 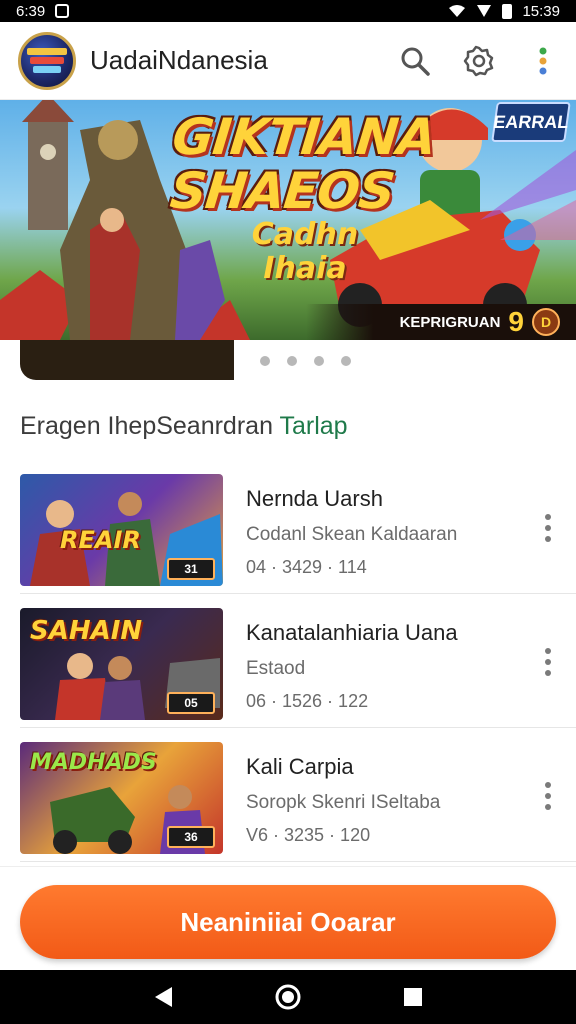 What do you see at coordinates (305, 251) in the screenshot?
I see `banner-subtitle: Cadhn Ihaia` at bounding box center [305, 251].